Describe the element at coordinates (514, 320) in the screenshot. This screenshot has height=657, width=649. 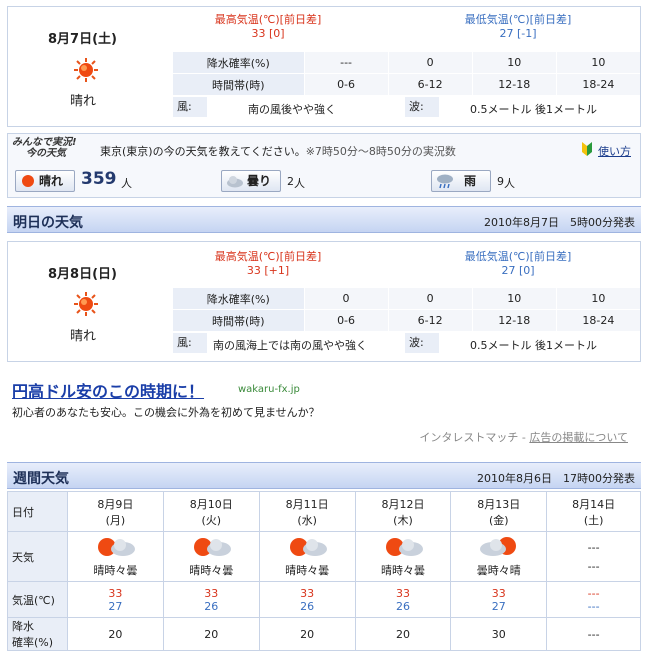
I see `time-value: 12-18` at that location.